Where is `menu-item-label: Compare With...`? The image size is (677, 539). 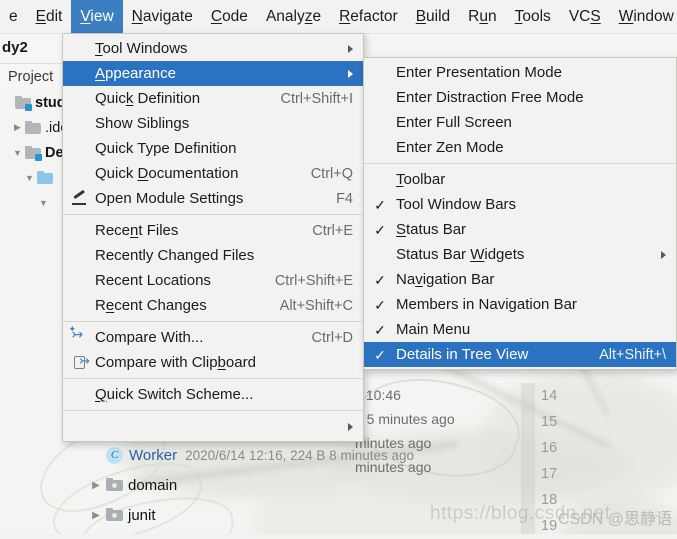
menu-item-label: Compare With... is located at coordinates (149, 337).